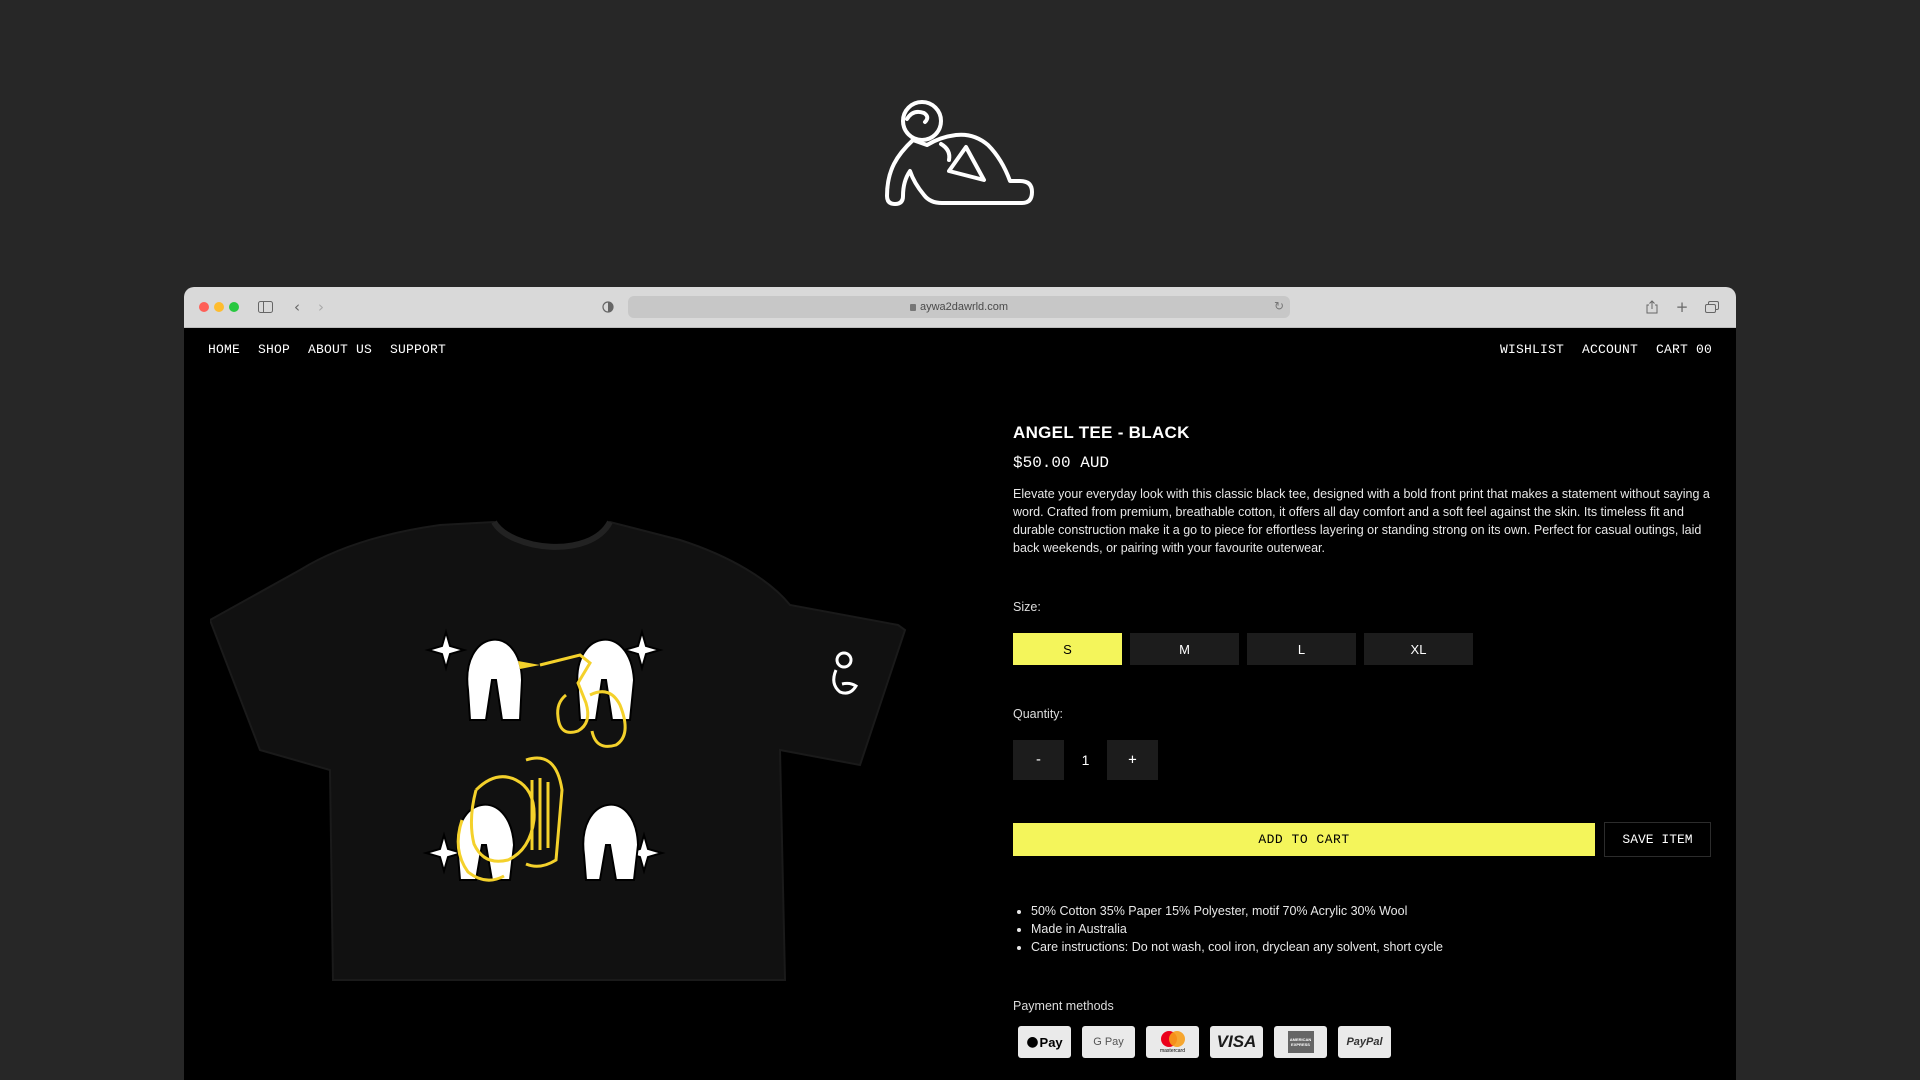 The image size is (1920, 1080). Describe the element at coordinates (912, 307) in the screenshot. I see `lock-icon` at that location.